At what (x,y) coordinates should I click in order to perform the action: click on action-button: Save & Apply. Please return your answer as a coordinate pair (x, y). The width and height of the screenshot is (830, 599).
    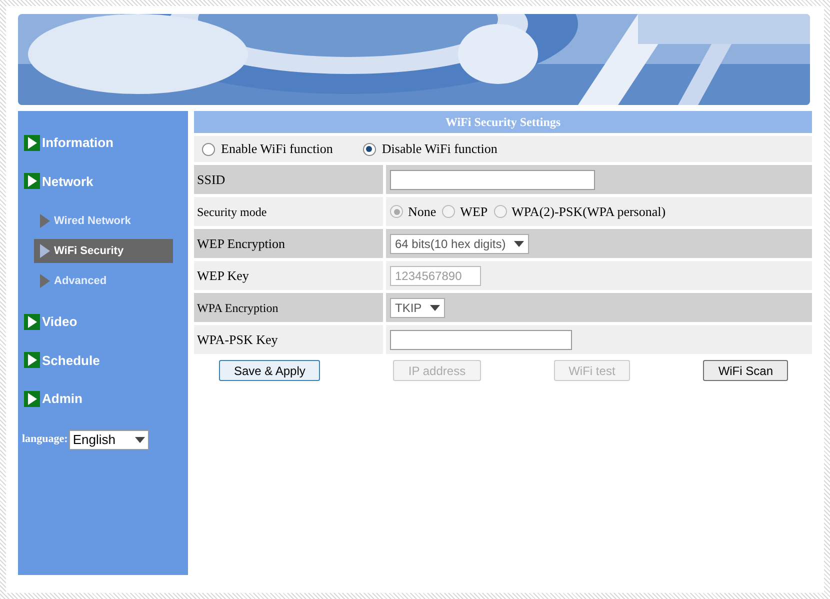
    Looking at the image, I should click on (269, 370).